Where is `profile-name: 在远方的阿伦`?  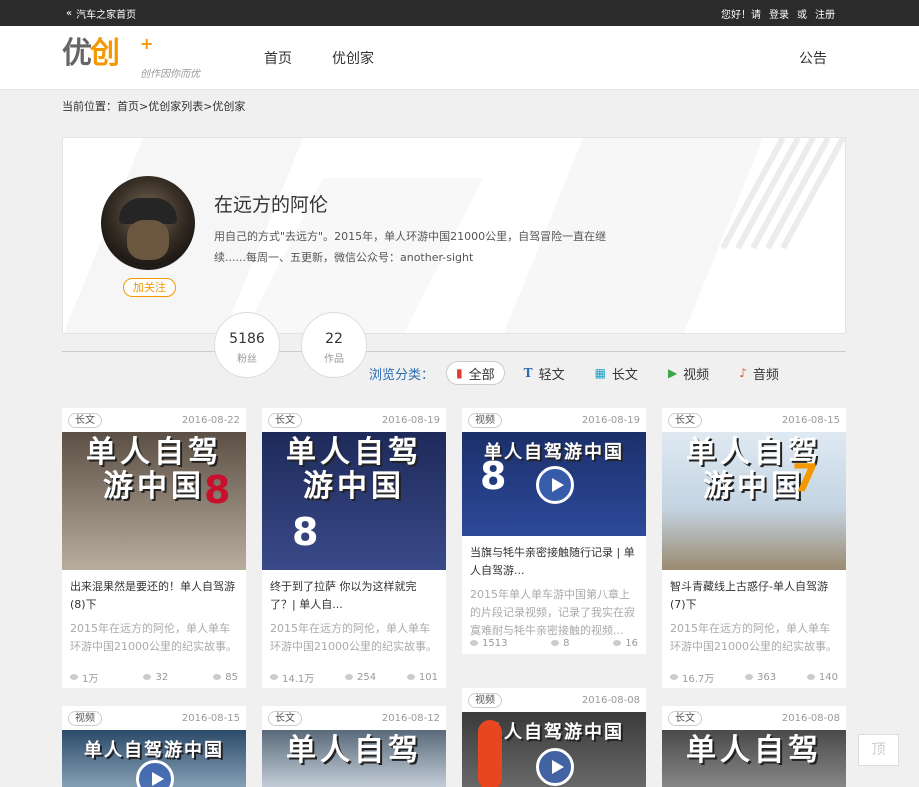 profile-name: 在远方的阿伦 is located at coordinates (271, 205).